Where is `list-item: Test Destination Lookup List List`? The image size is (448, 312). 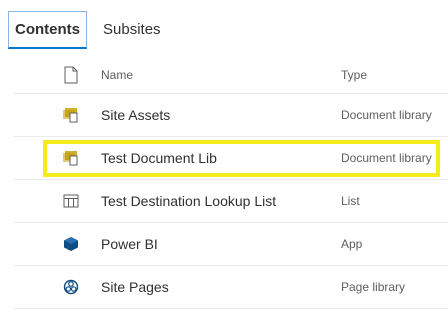 list-item: Test Destination Lookup List List is located at coordinates (231, 201).